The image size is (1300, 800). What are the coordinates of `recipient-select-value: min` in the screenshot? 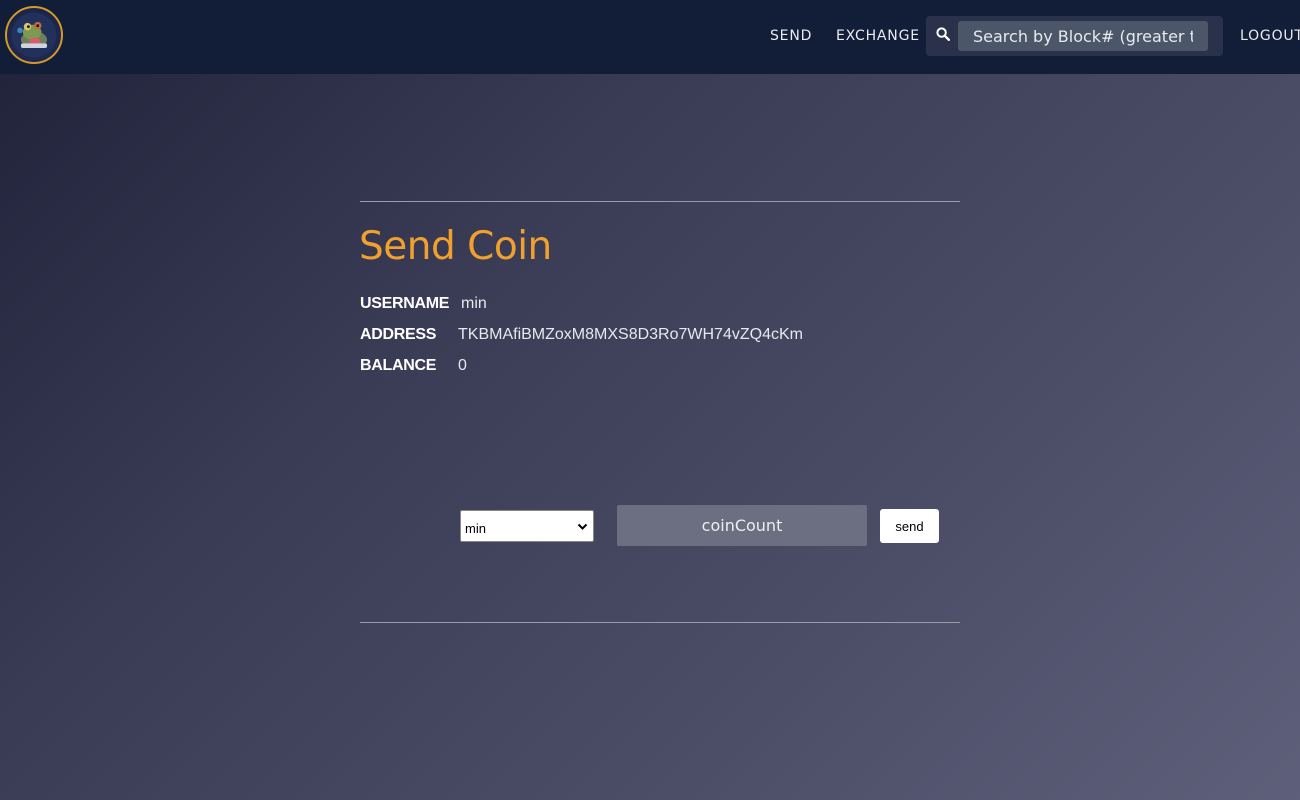 It's located at (475, 528).